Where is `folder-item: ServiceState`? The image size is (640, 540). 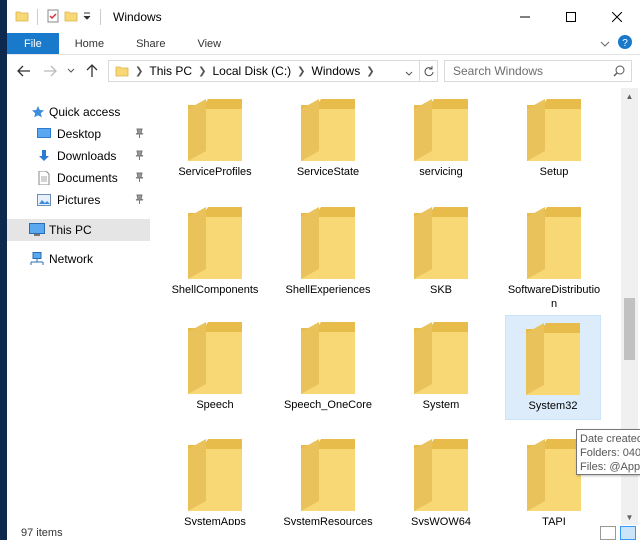 folder-item: ServiceState is located at coordinates (328, 137).